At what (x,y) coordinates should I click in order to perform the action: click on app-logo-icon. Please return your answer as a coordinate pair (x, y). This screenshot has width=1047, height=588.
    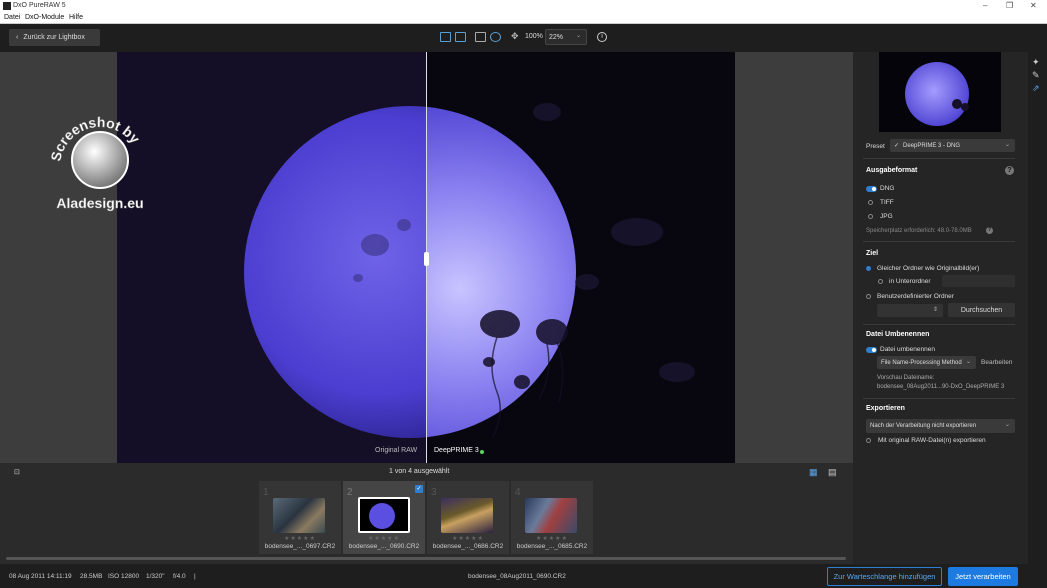
    Looking at the image, I should click on (7, 6).